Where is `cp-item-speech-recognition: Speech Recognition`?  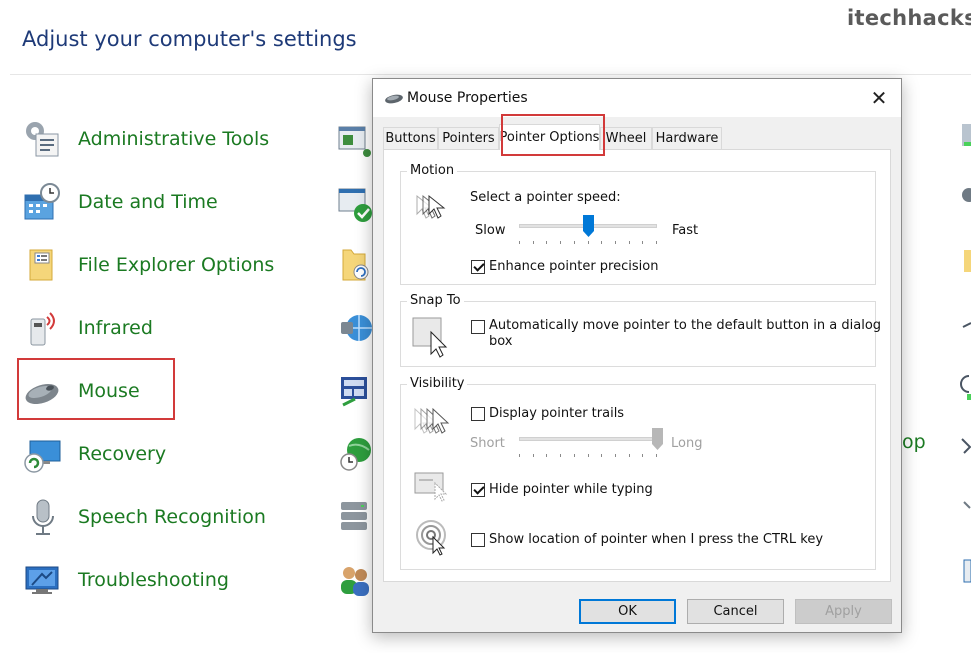 cp-item-speech-recognition: Speech Recognition is located at coordinates (172, 517).